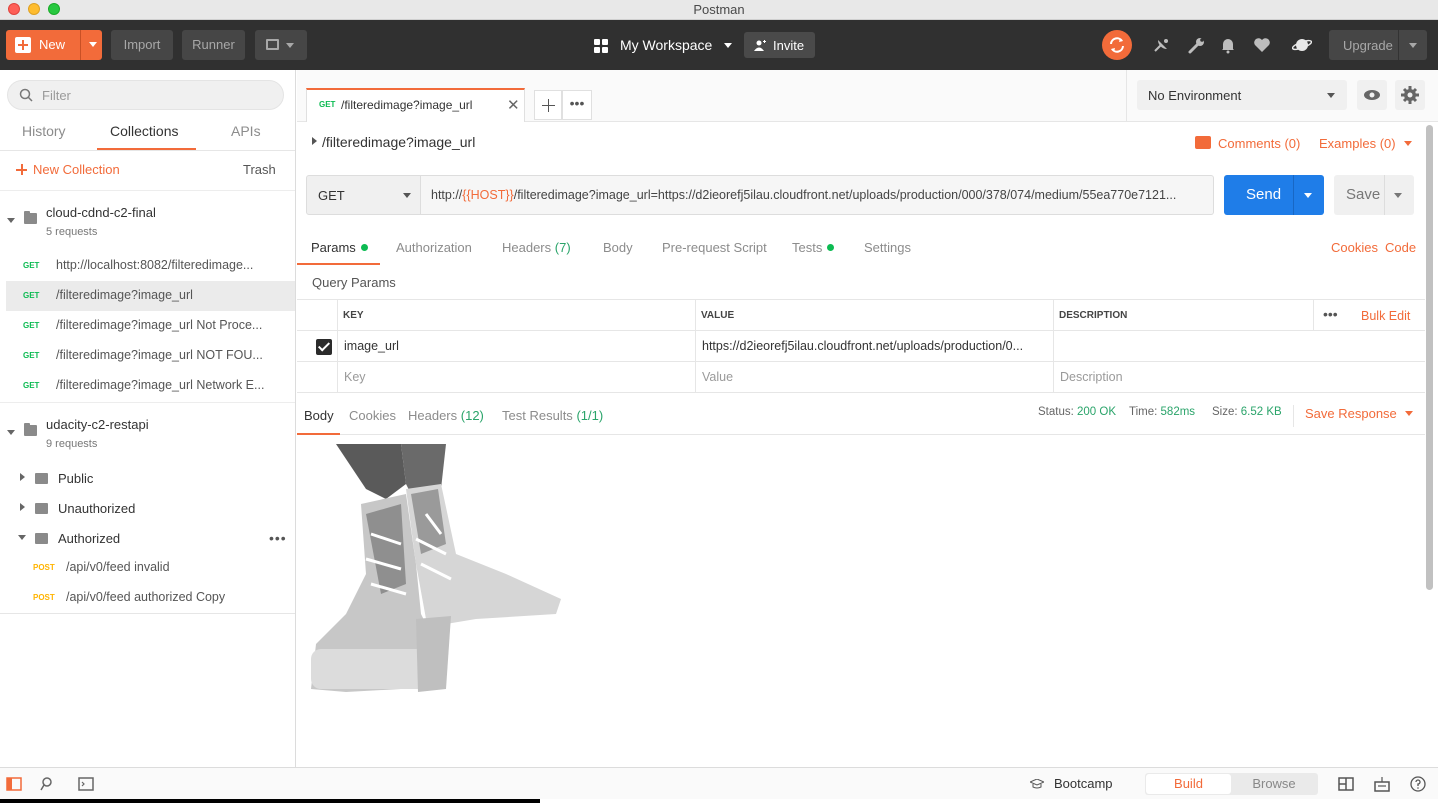 This screenshot has height=803, width=1438. Describe the element at coordinates (281, 45) in the screenshot. I see `new-window-button` at that location.